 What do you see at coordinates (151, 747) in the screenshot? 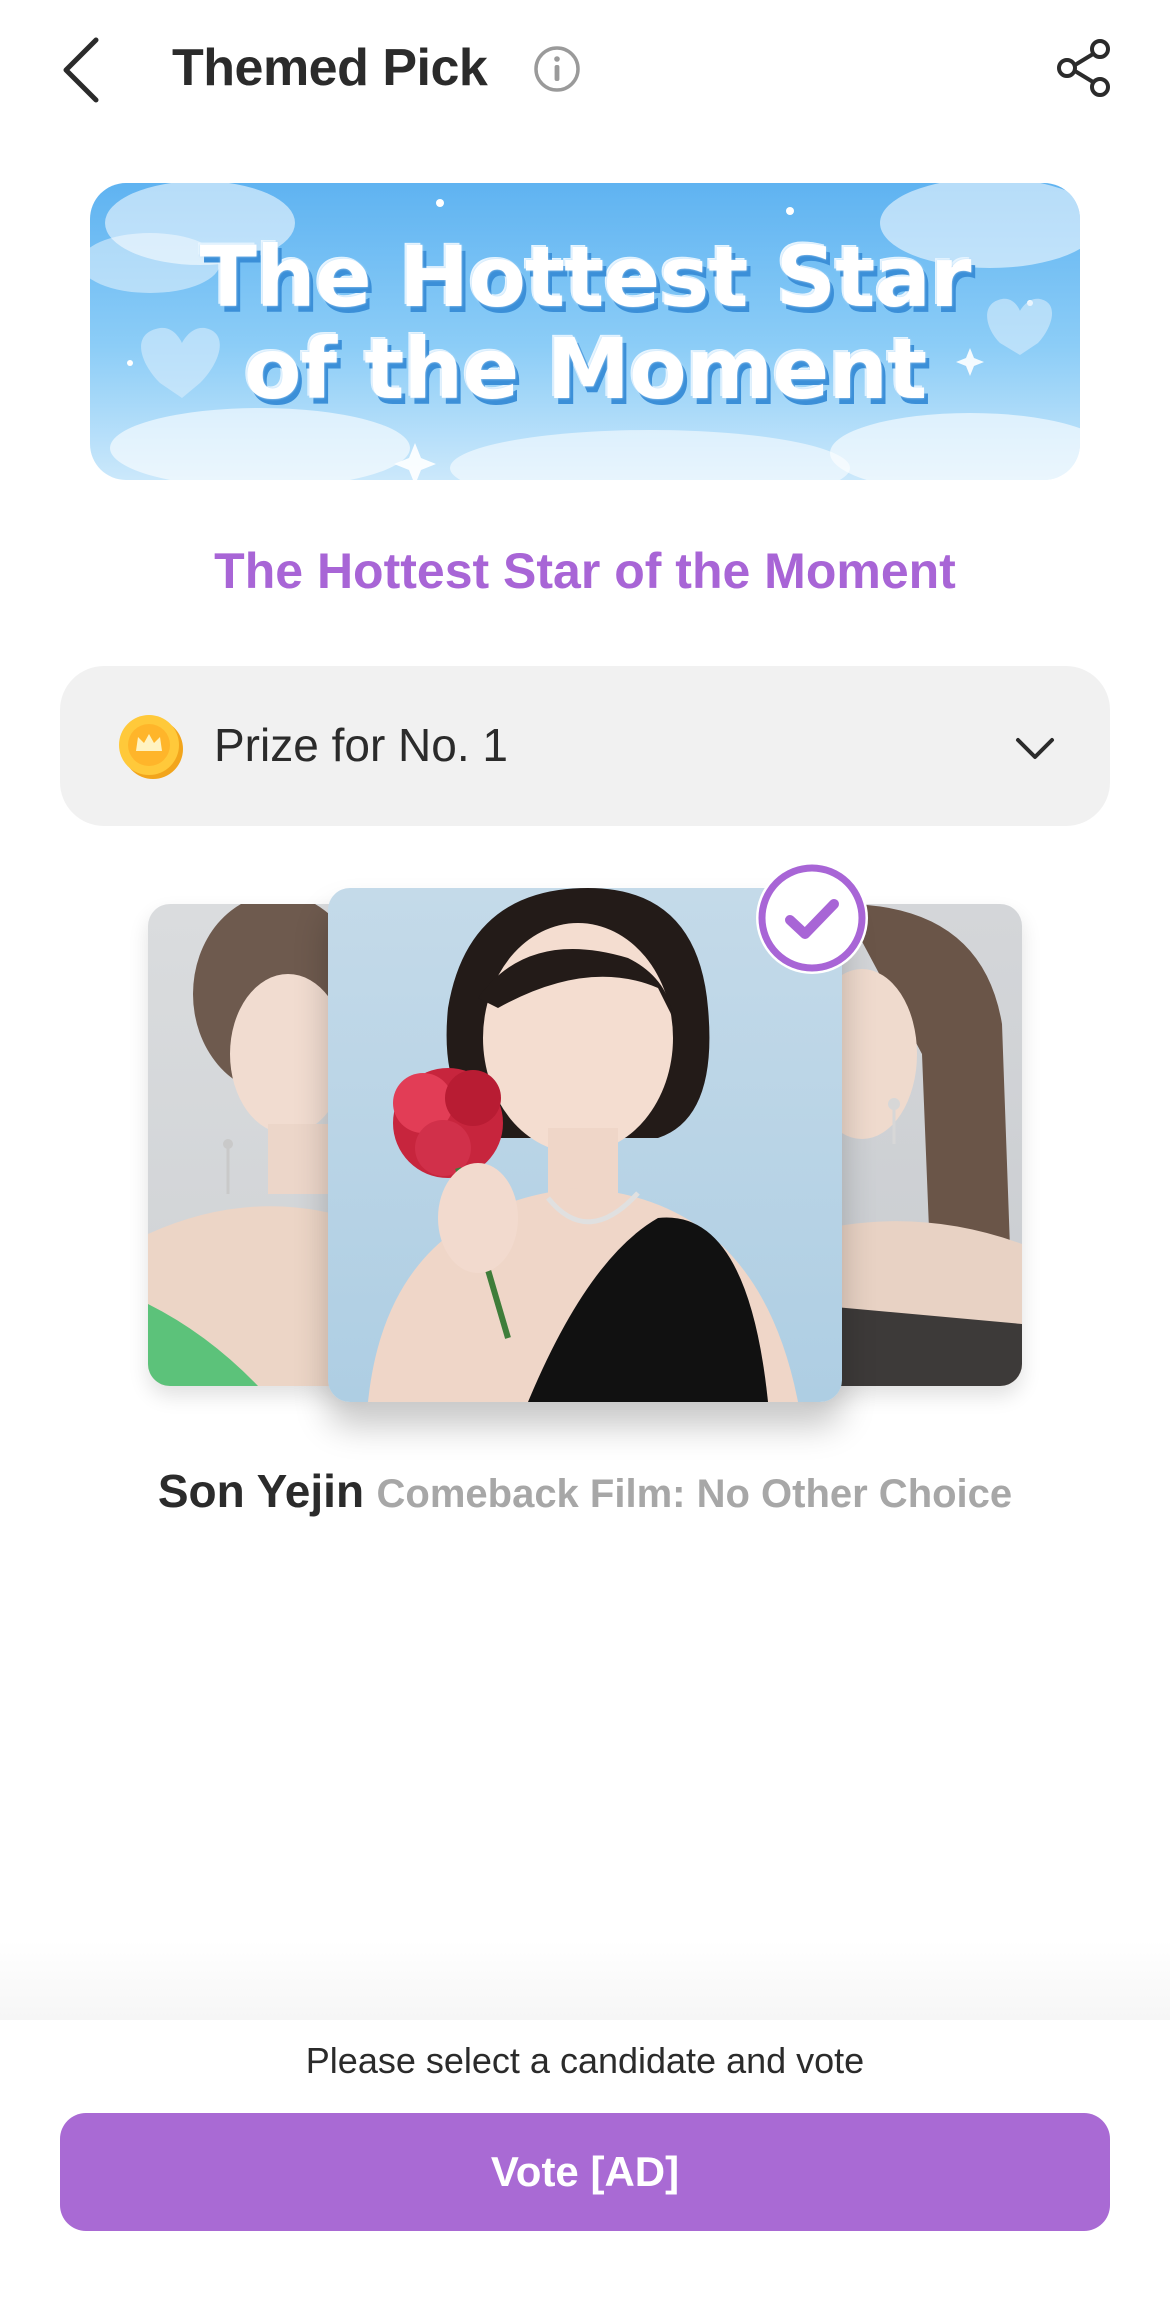
I see `coin-icon` at bounding box center [151, 747].